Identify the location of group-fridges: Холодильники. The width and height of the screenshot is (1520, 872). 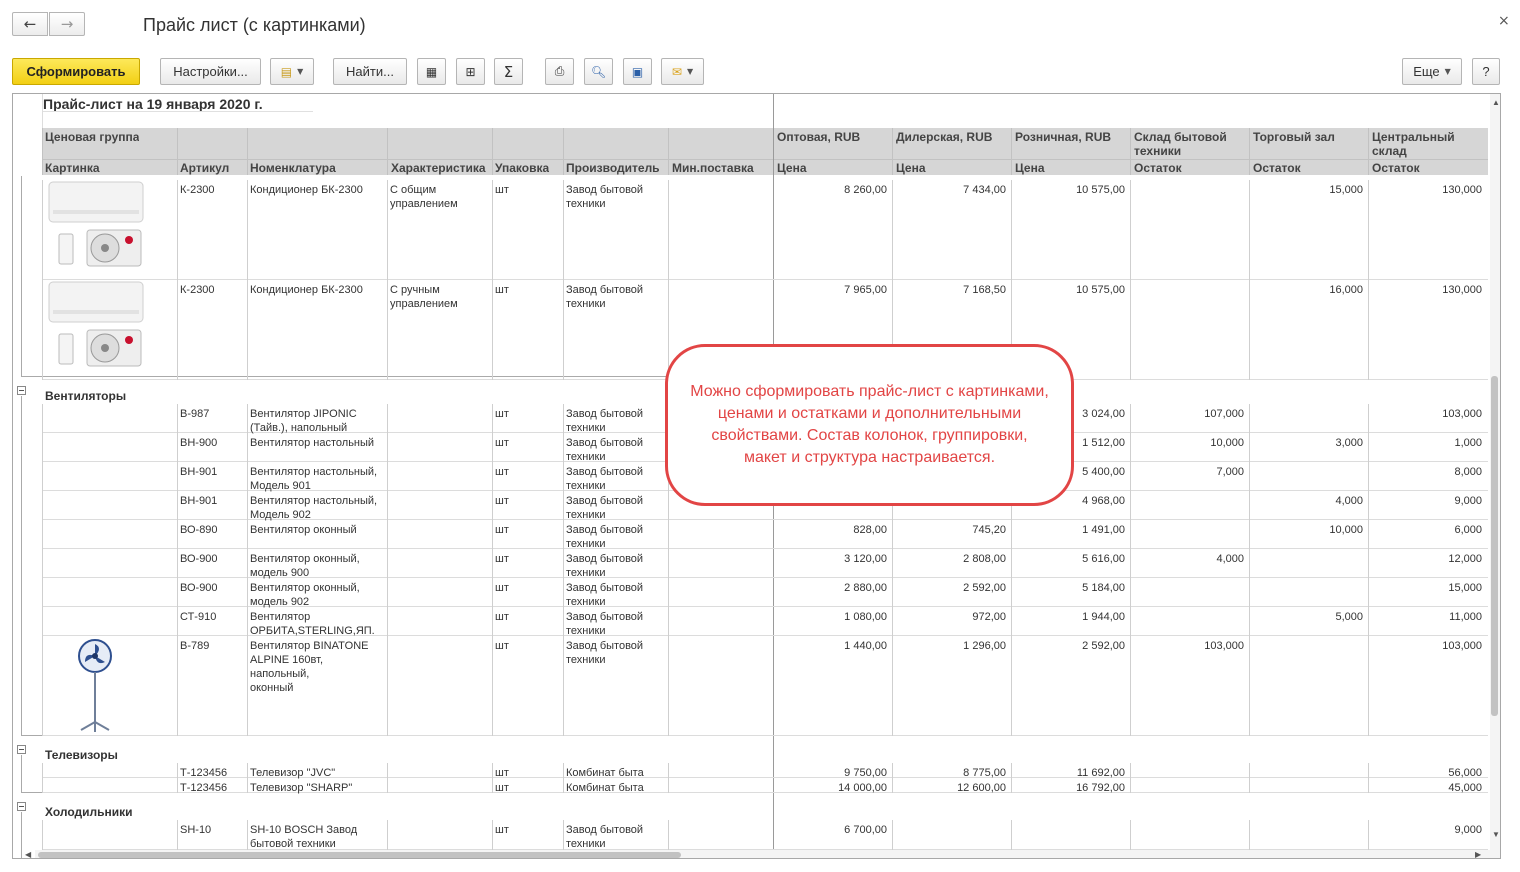
(89, 812).